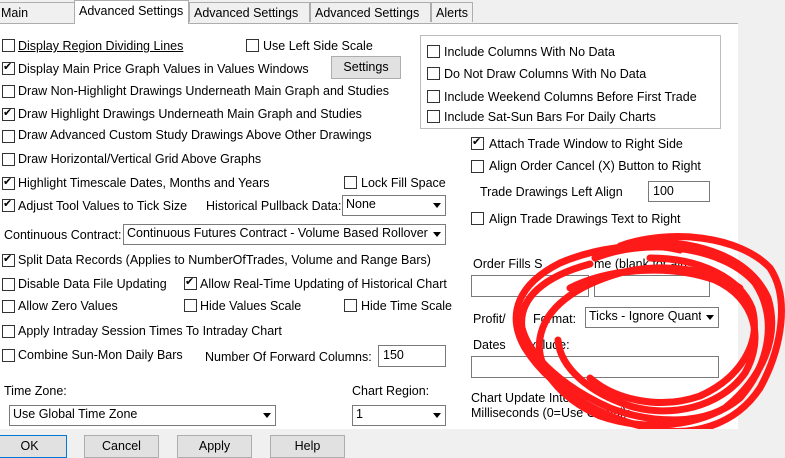 The height and width of the screenshot is (458, 785). What do you see at coordinates (529, 52) in the screenshot?
I see `include-columns-no-data-label: Include Columns With No Data` at bounding box center [529, 52].